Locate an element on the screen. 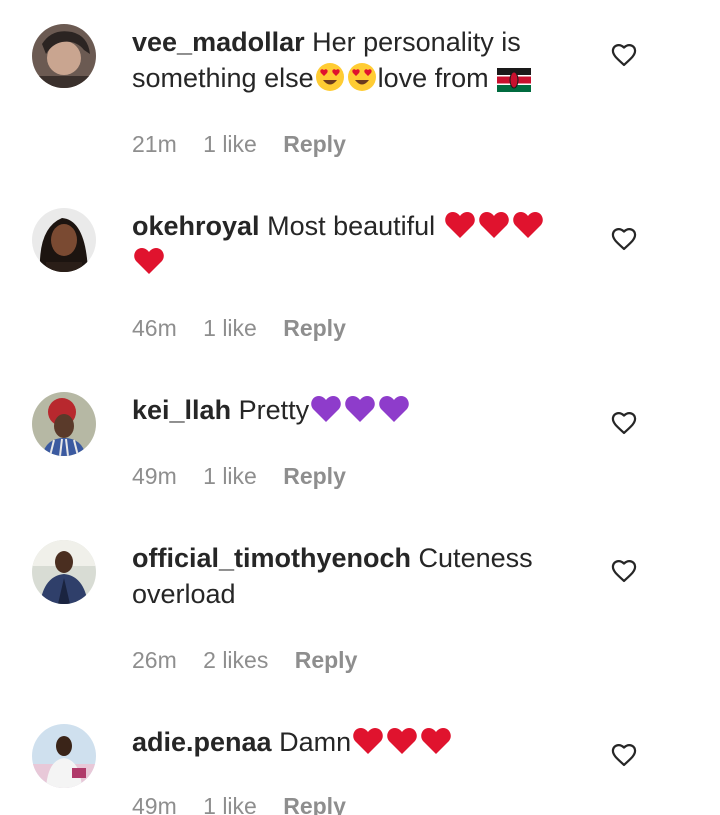  comment-time: 26m is located at coordinates (154, 660).